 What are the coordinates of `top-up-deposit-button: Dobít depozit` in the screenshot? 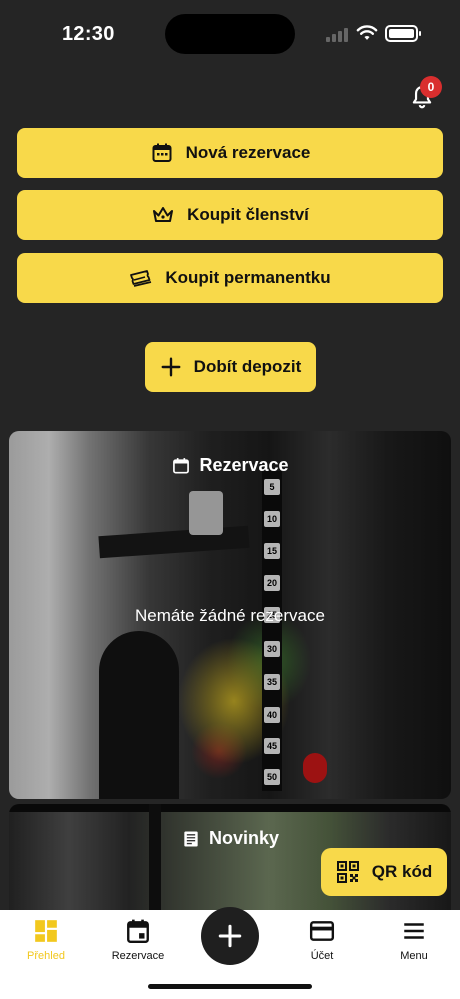 It's located at (230, 367).